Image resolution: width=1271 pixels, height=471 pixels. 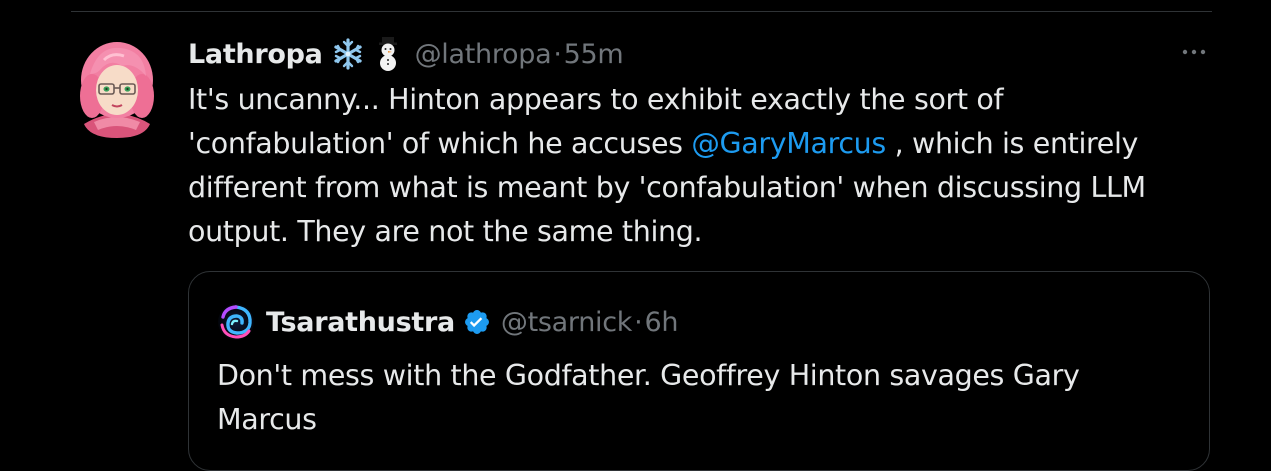 What do you see at coordinates (388, 54) in the screenshot?
I see `snowman-icon` at bounding box center [388, 54].